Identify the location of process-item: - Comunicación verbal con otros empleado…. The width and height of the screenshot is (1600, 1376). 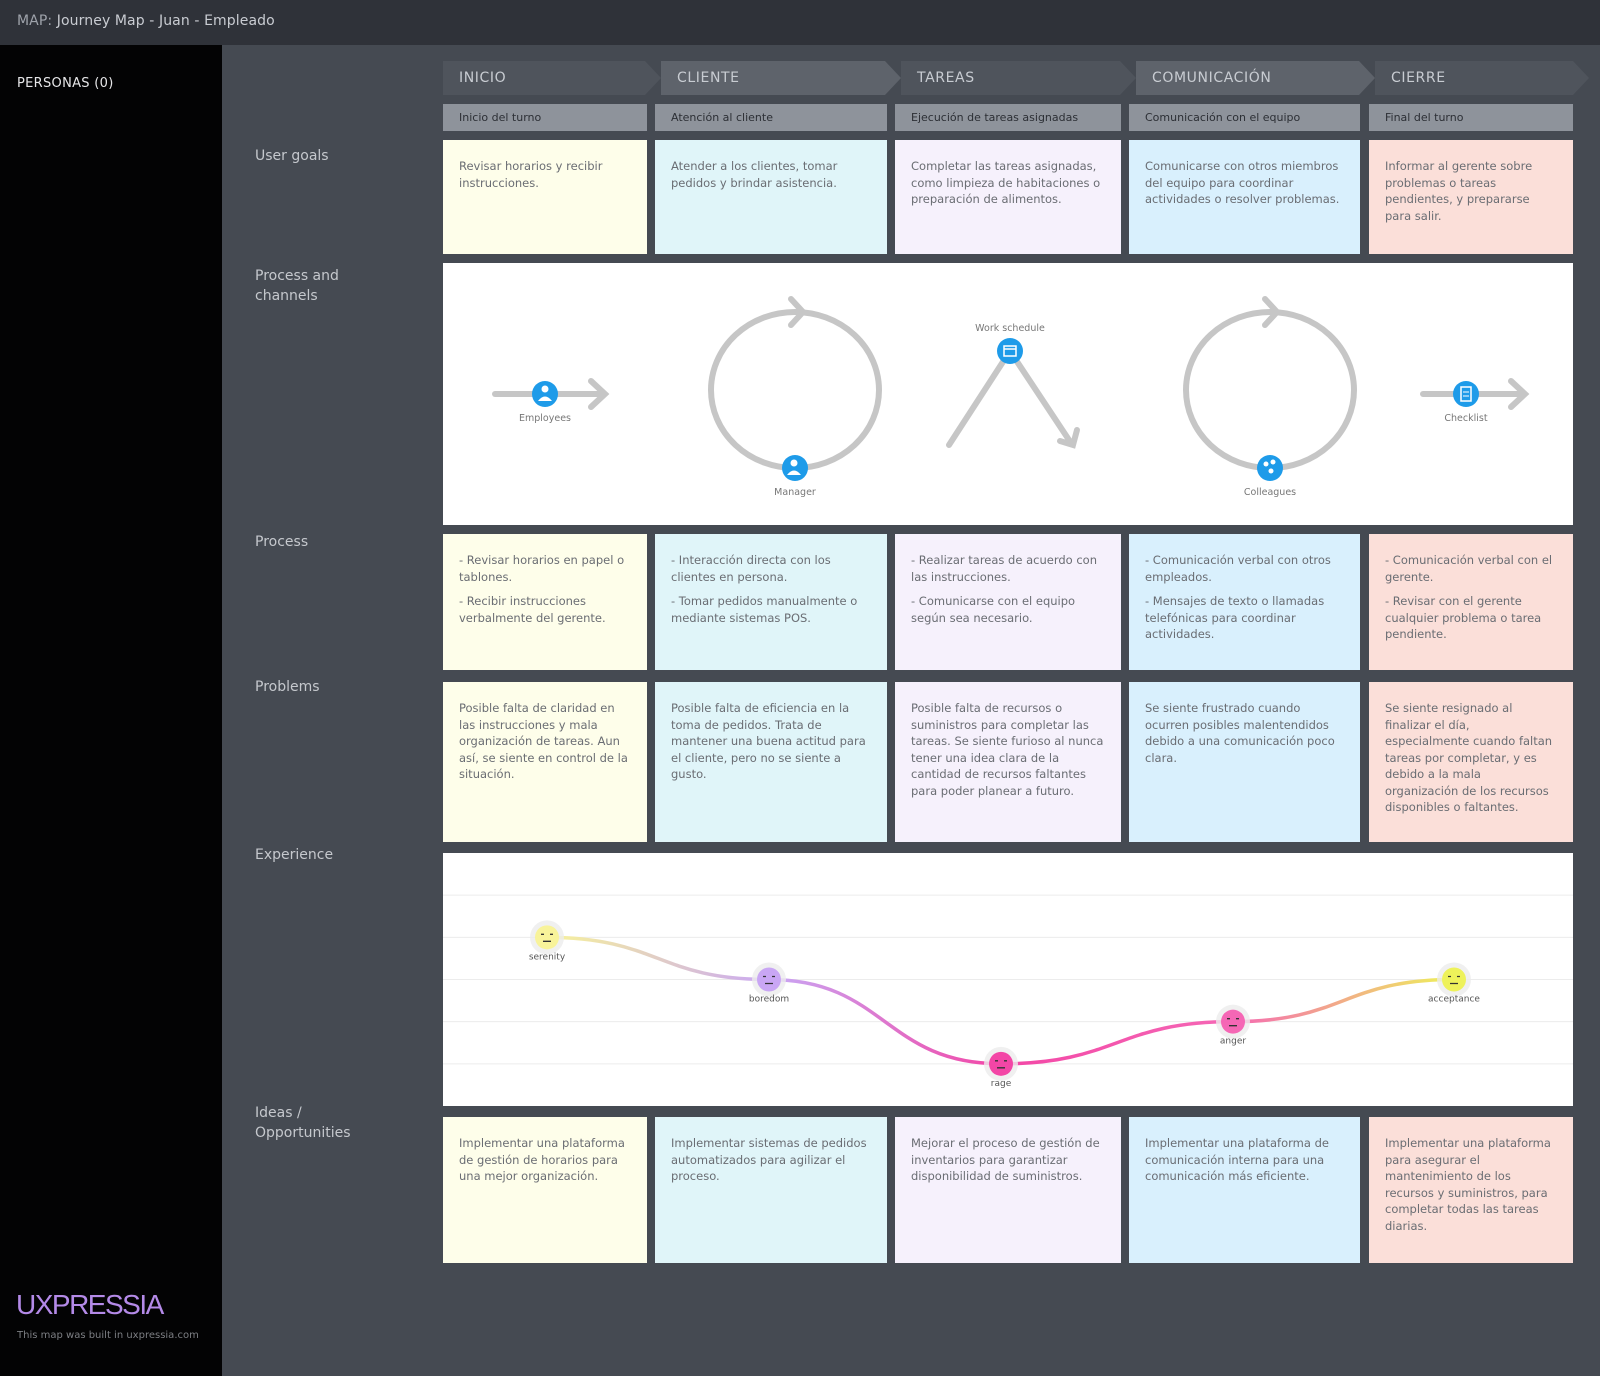
(1238, 568).